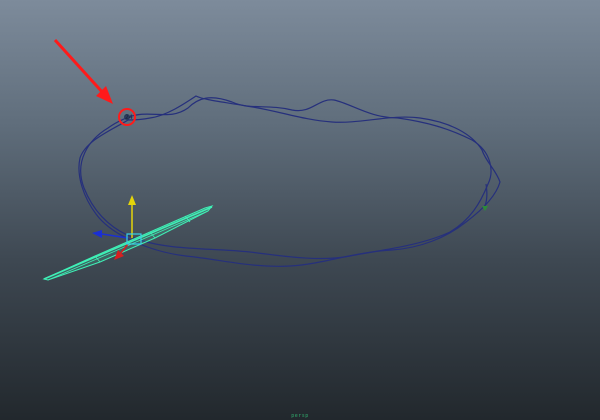 This screenshot has height=420, width=600. I want to click on manipulator-y-arrow-icon, so click(132, 200).